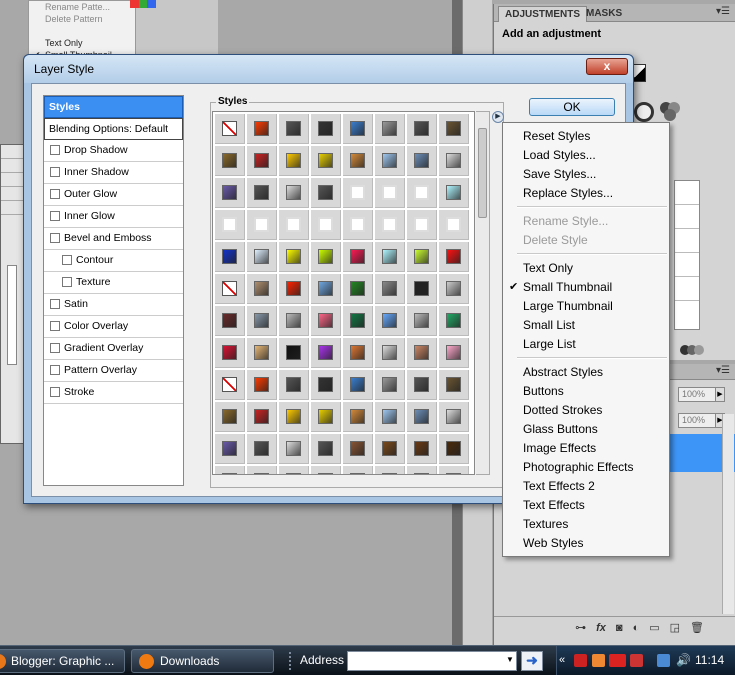 The image size is (735, 675). Describe the element at coordinates (587, 306) in the screenshot. I see `menu-item-large-thumbnail: Large Thumbnail` at that location.